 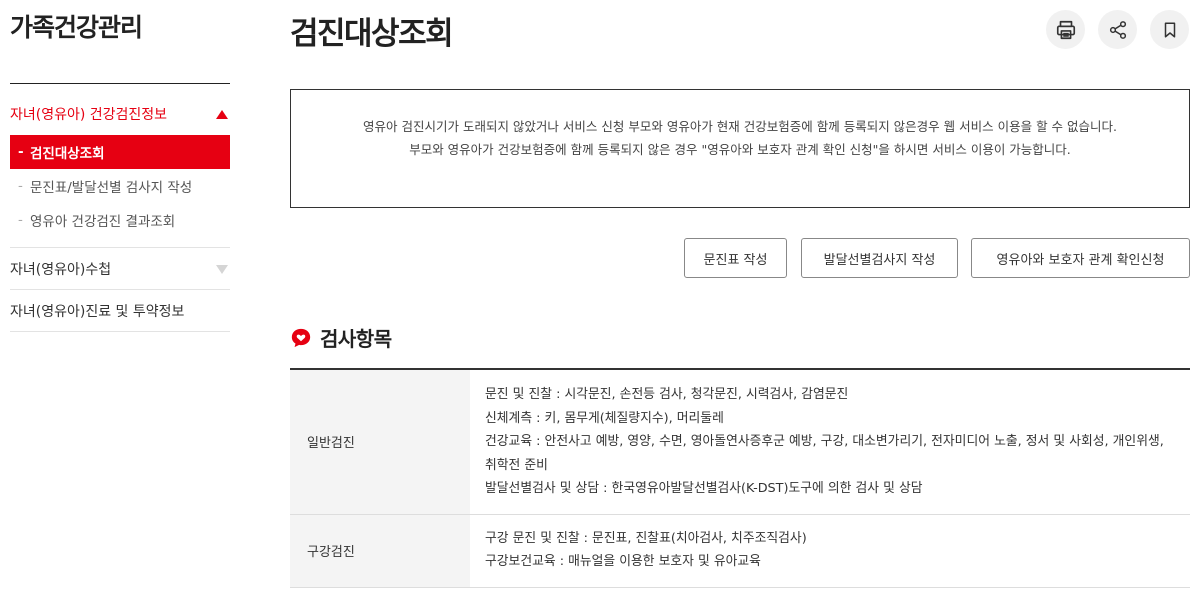 What do you see at coordinates (380, 442) in the screenshot?
I see `row-category: 일반검진` at bounding box center [380, 442].